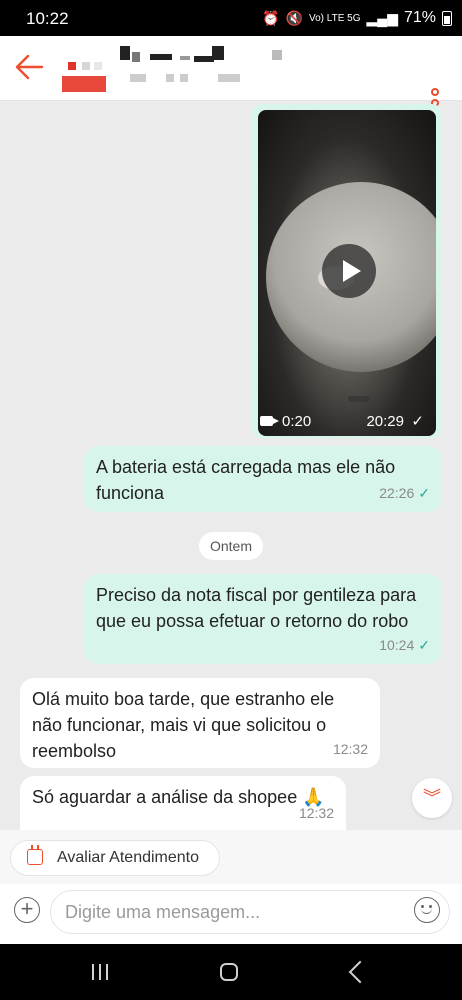  What do you see at coordinates (447, 18) in the screenshot?
I see `battery-icon` at bounding box center [447, 18].